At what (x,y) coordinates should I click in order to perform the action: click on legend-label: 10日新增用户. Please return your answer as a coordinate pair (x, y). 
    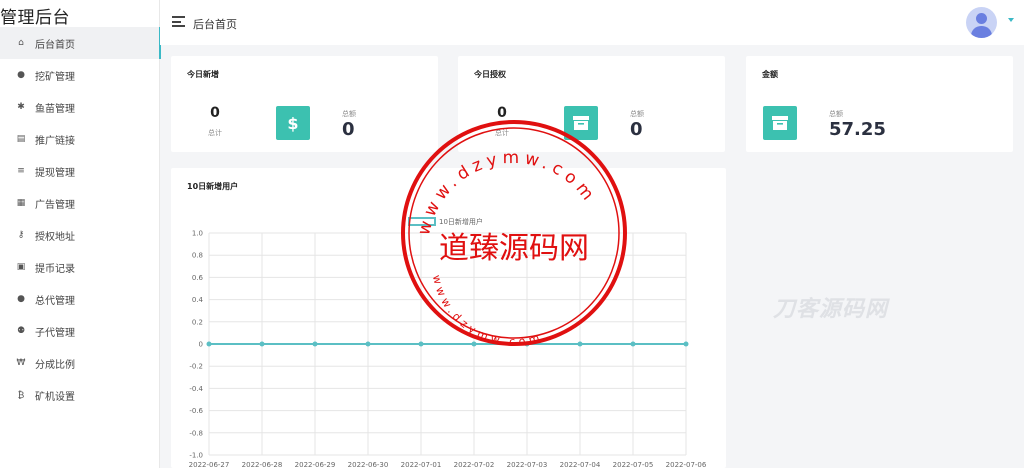
    Looking at the image, I should click on (461, 221).